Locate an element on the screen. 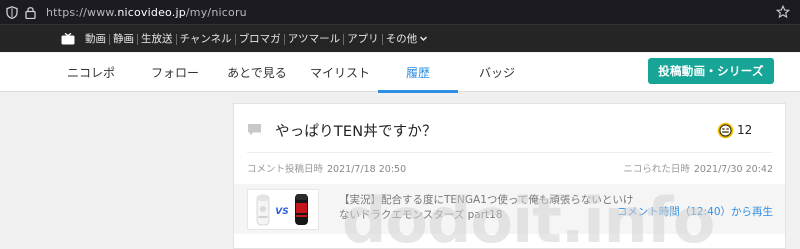  nav-link-more: その他 is located at coordinates (406, 38).